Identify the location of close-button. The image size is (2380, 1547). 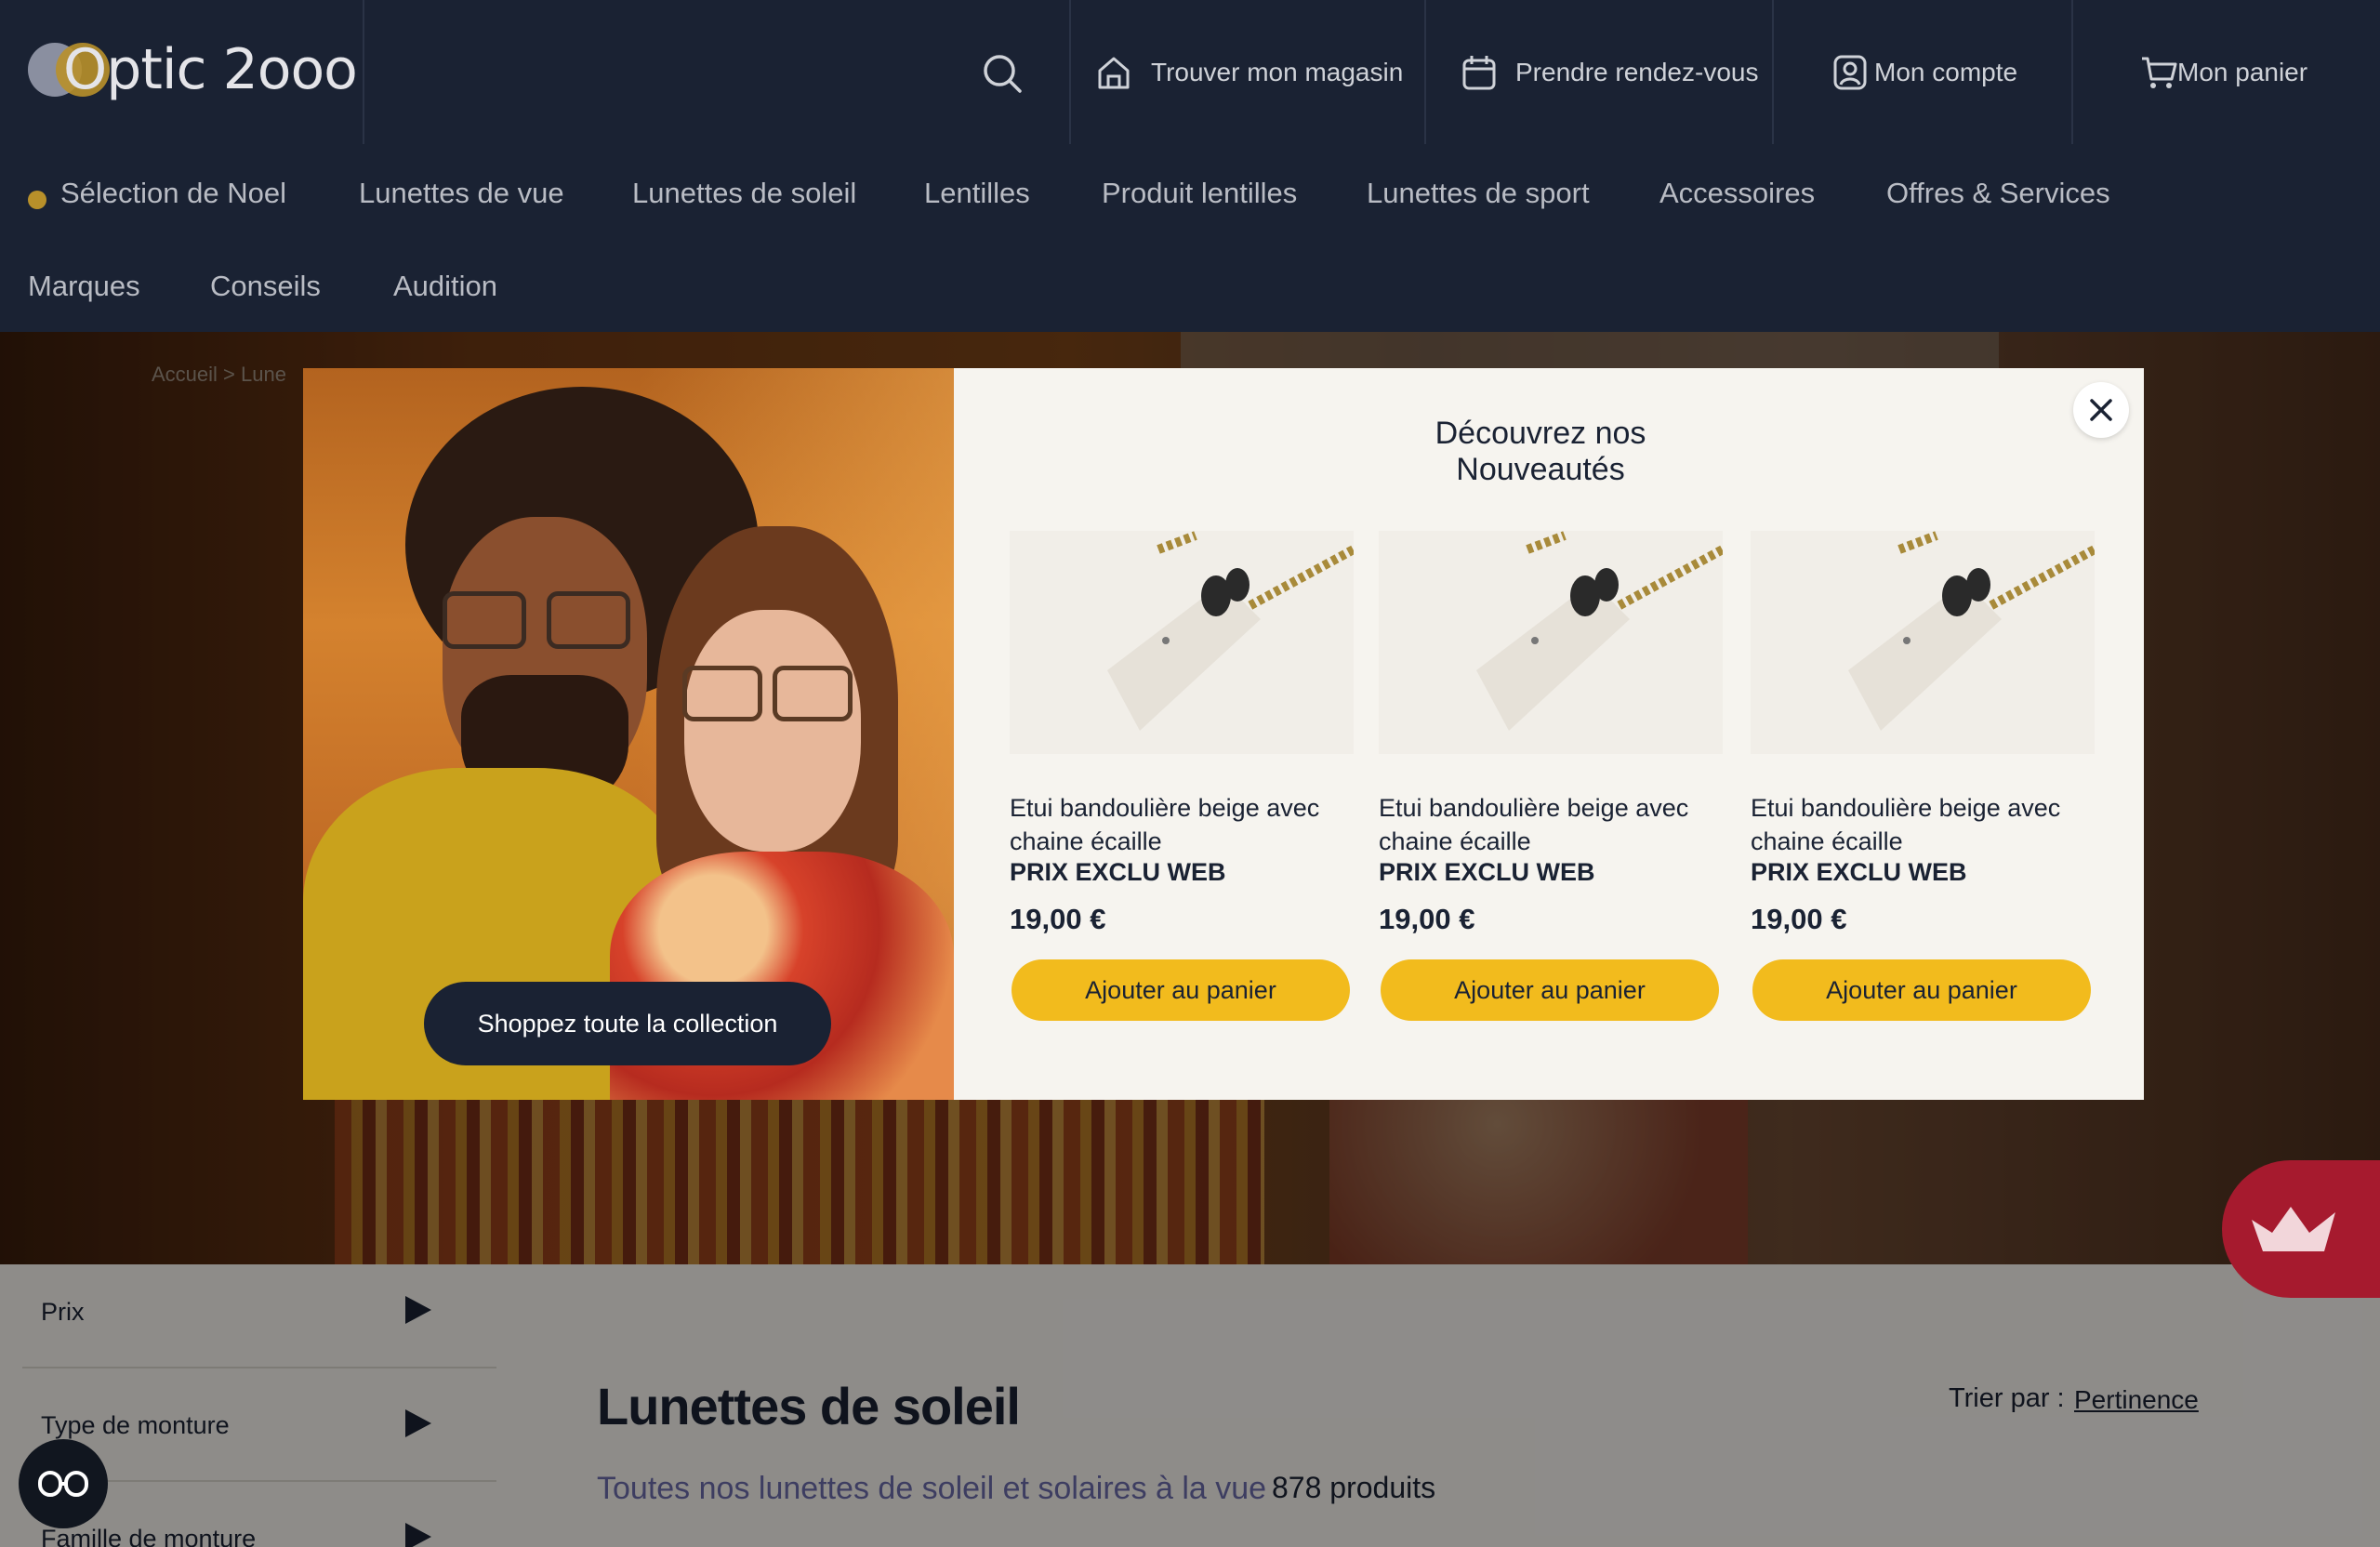
(2101, 410).